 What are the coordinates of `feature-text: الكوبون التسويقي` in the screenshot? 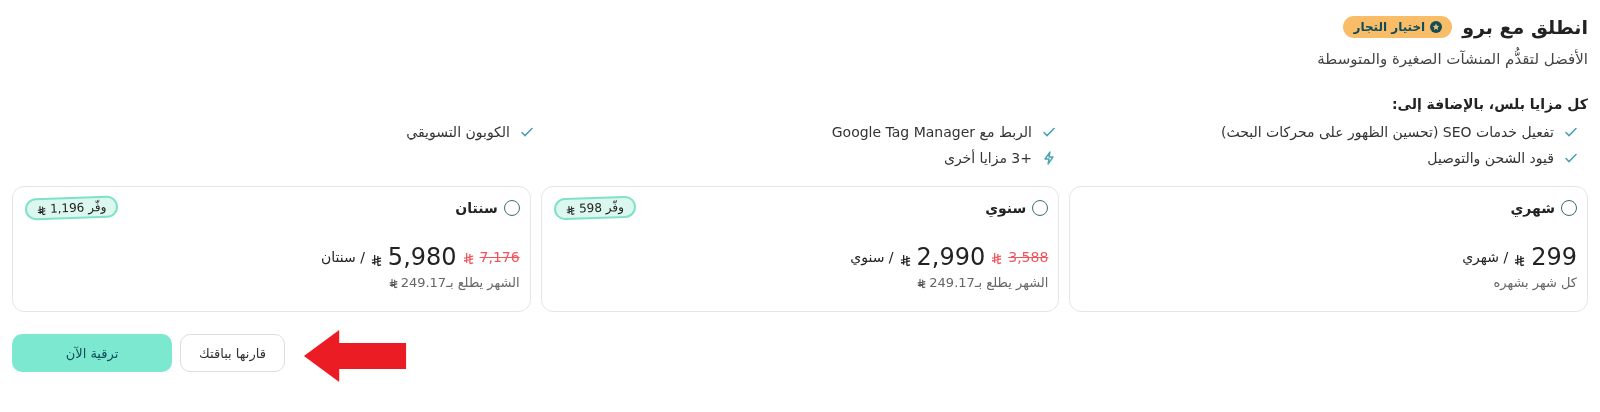 It's located at (458, 132).